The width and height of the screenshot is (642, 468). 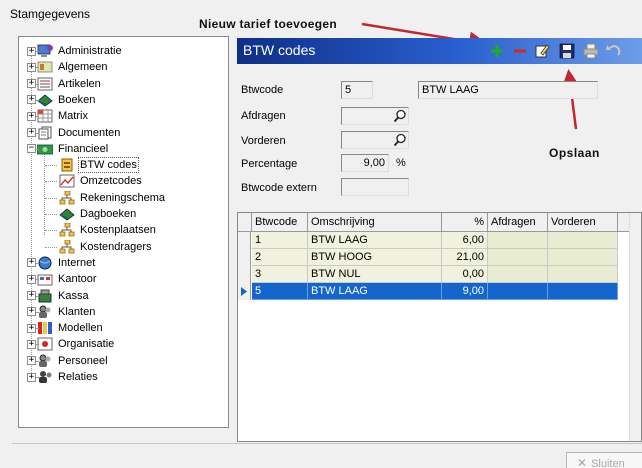 I want to click on grid-vertical-scrollbar, so click(x=635, y=327).